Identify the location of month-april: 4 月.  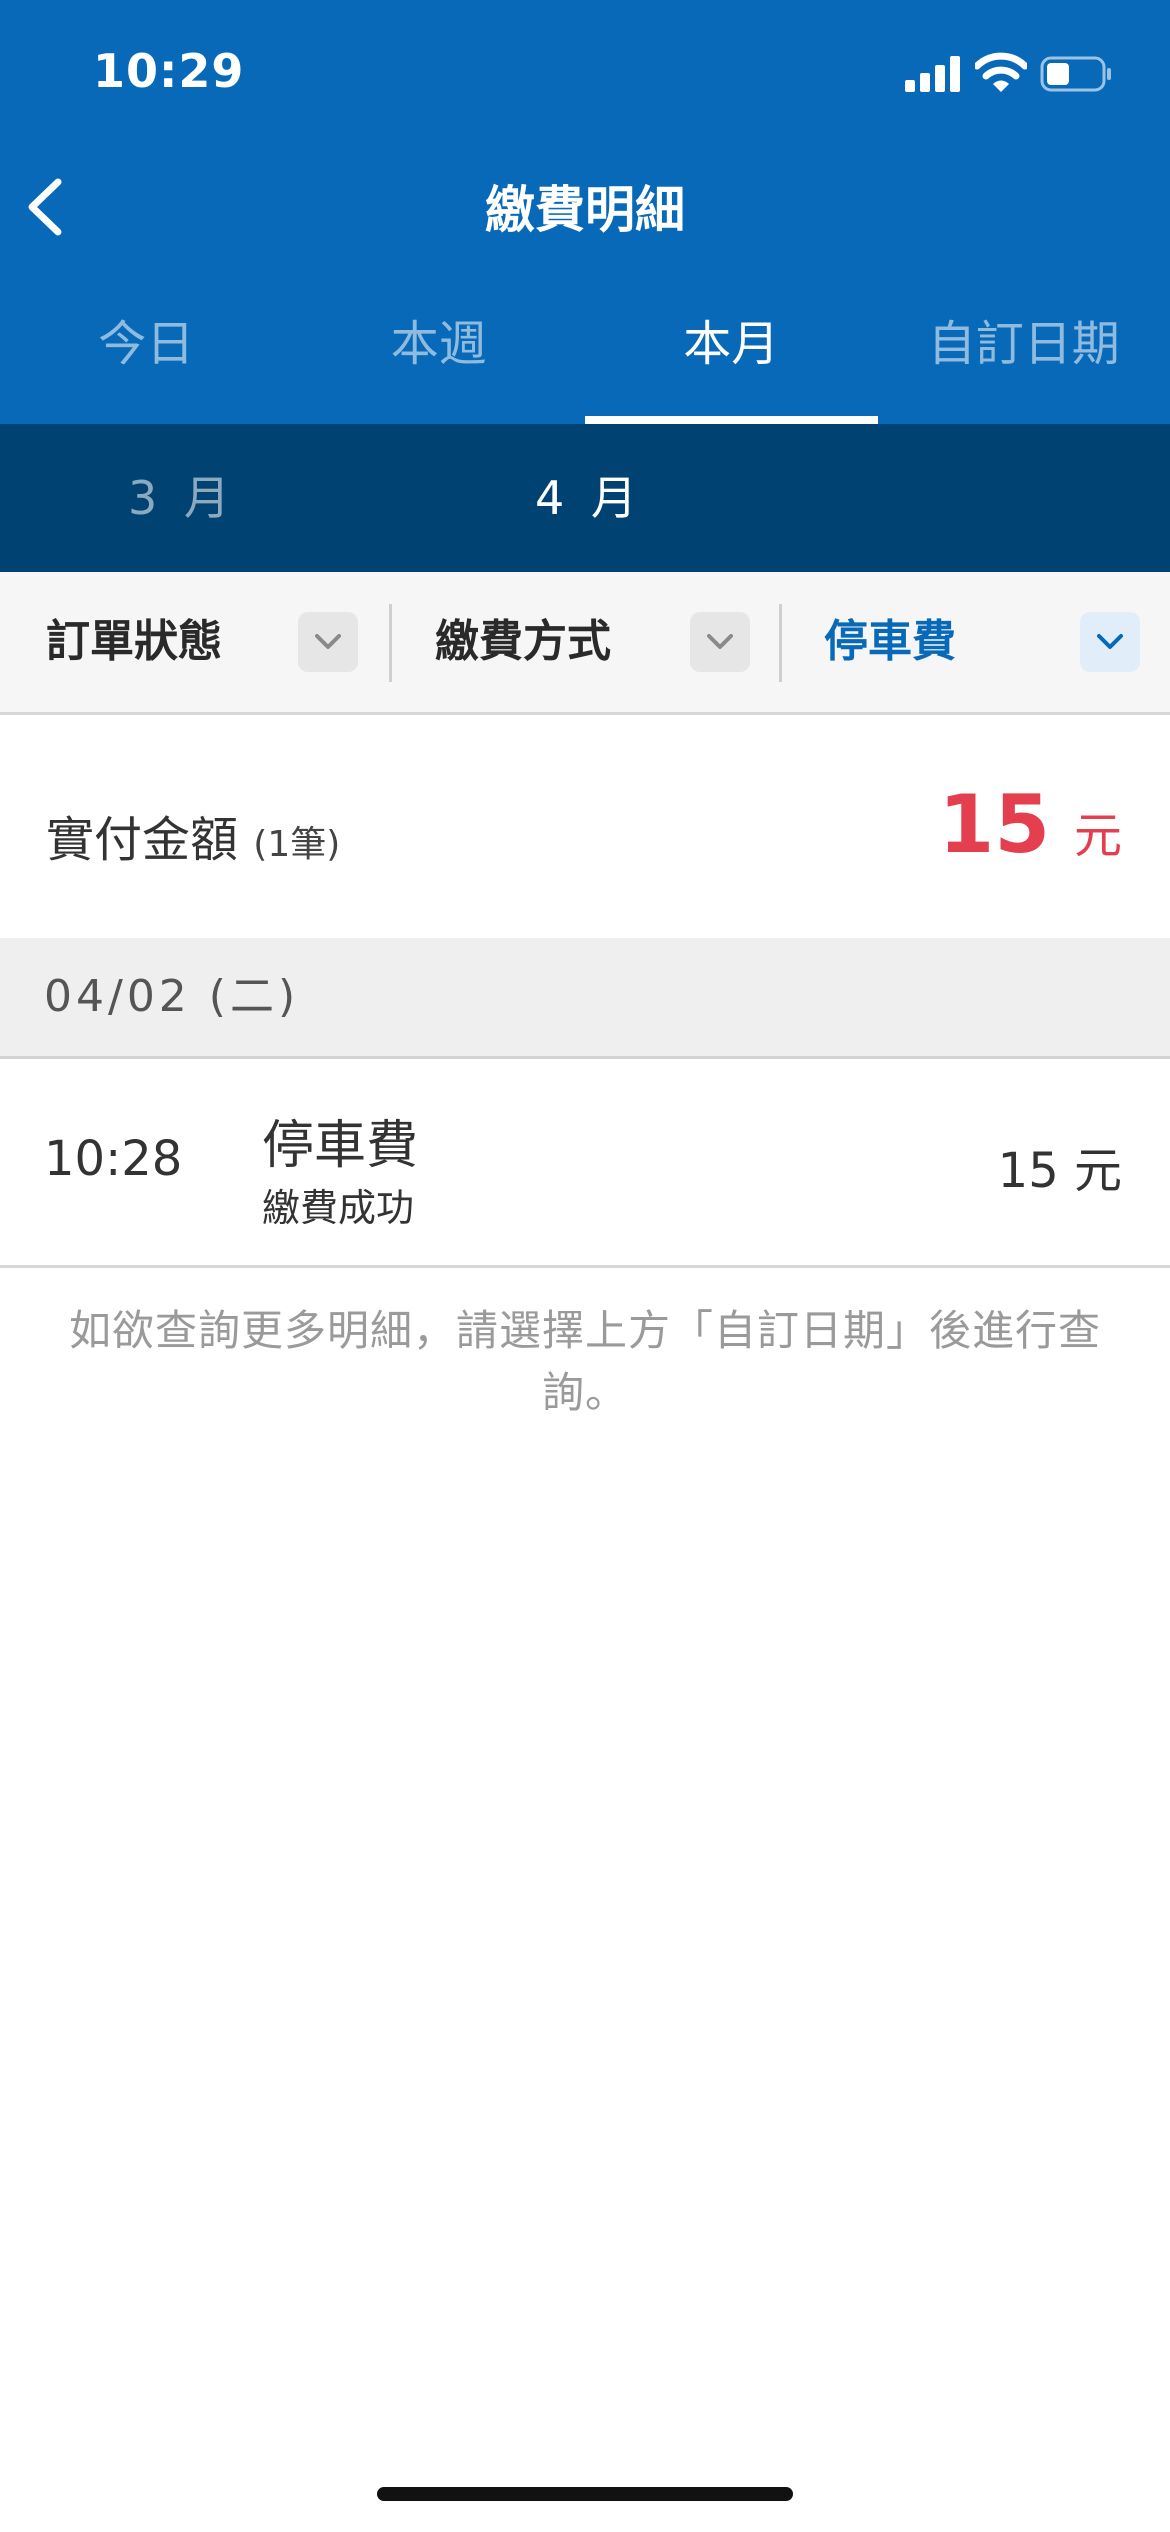
(589, 498).